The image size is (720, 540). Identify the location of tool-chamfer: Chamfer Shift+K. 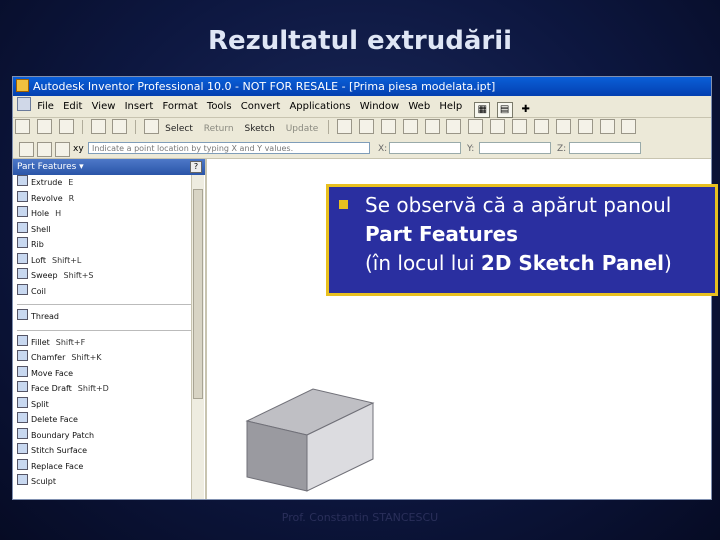
(109, 358).